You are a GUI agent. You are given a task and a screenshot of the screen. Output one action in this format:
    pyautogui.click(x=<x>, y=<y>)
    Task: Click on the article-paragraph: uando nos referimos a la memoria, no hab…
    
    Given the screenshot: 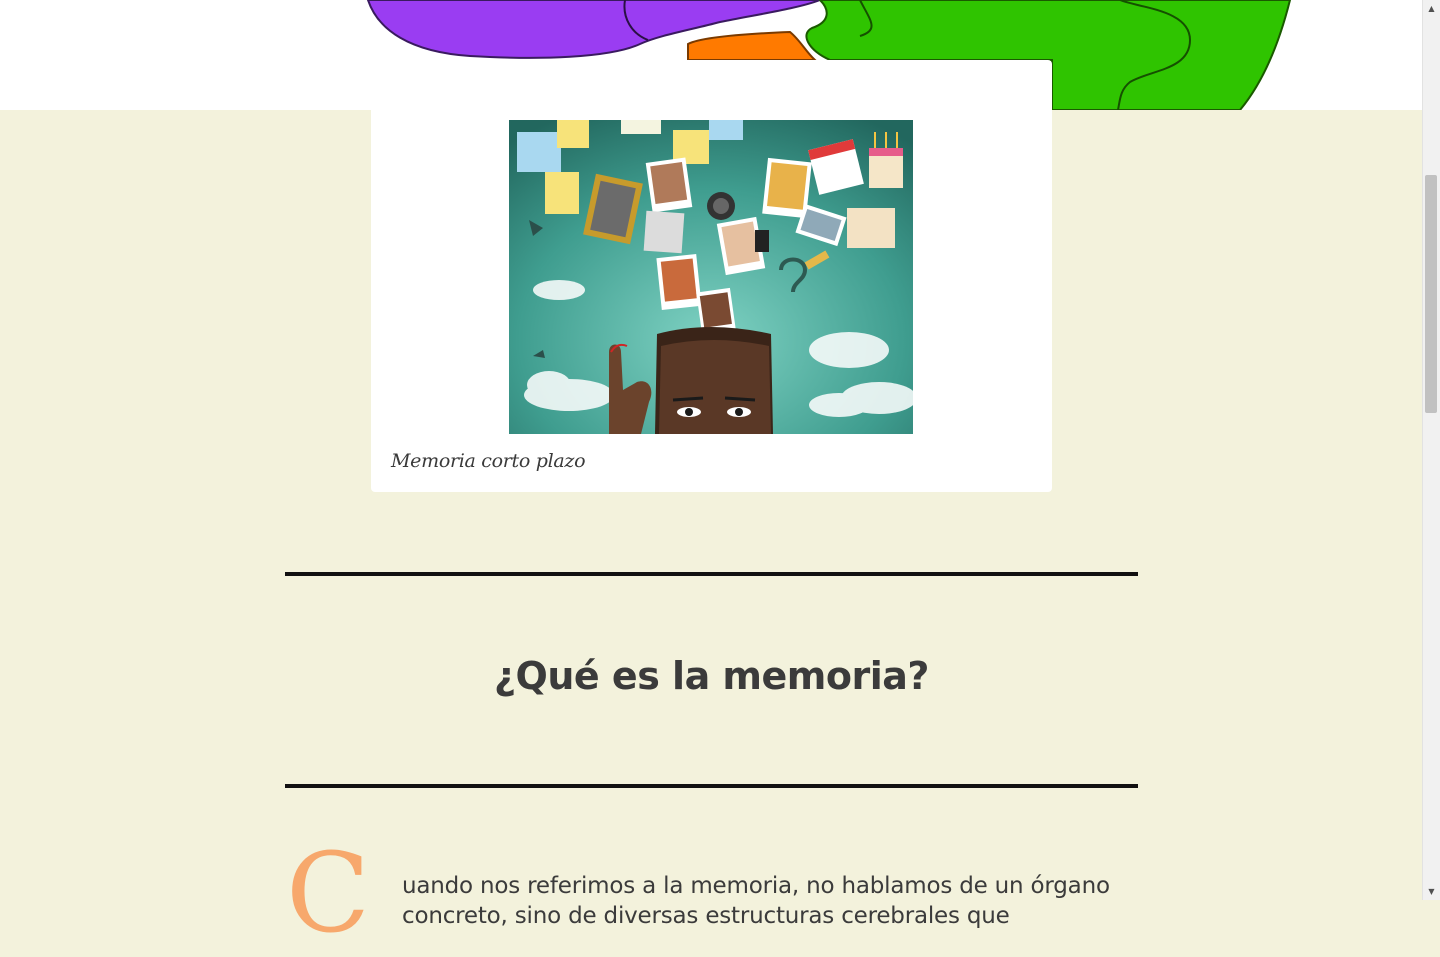 What is the action you would take?
    pyautogui.click(x=756, y=901)
    